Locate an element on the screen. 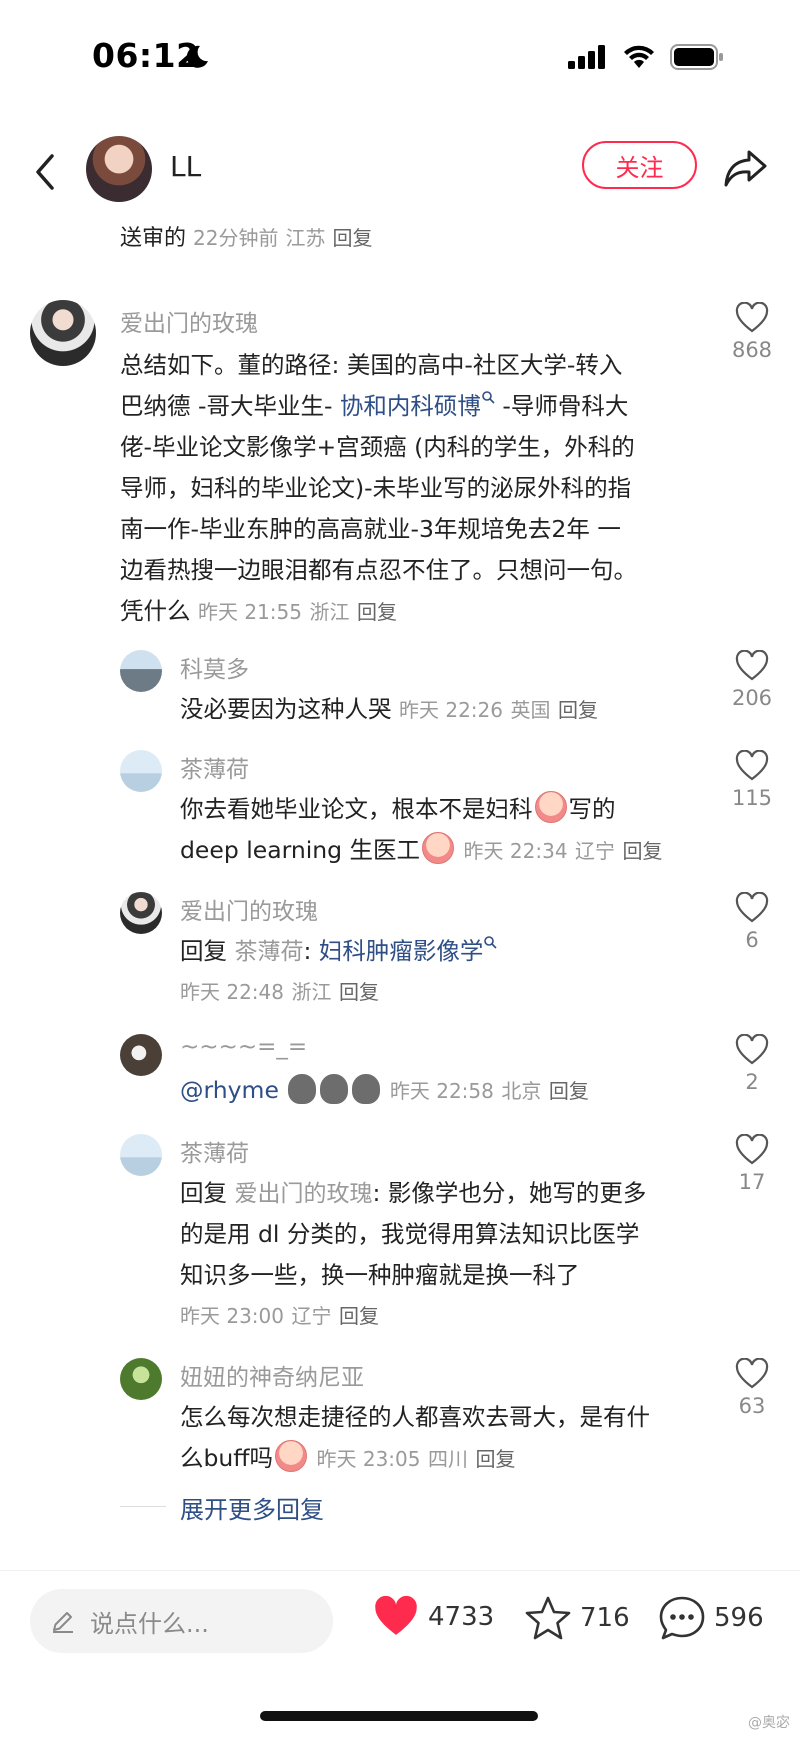 This screenshot has height=1739, width=800. comment-text-line: 导师，妇科的毕业论文)-未毕业写的泌尿外科的指 is located at coordinates (376, 488).